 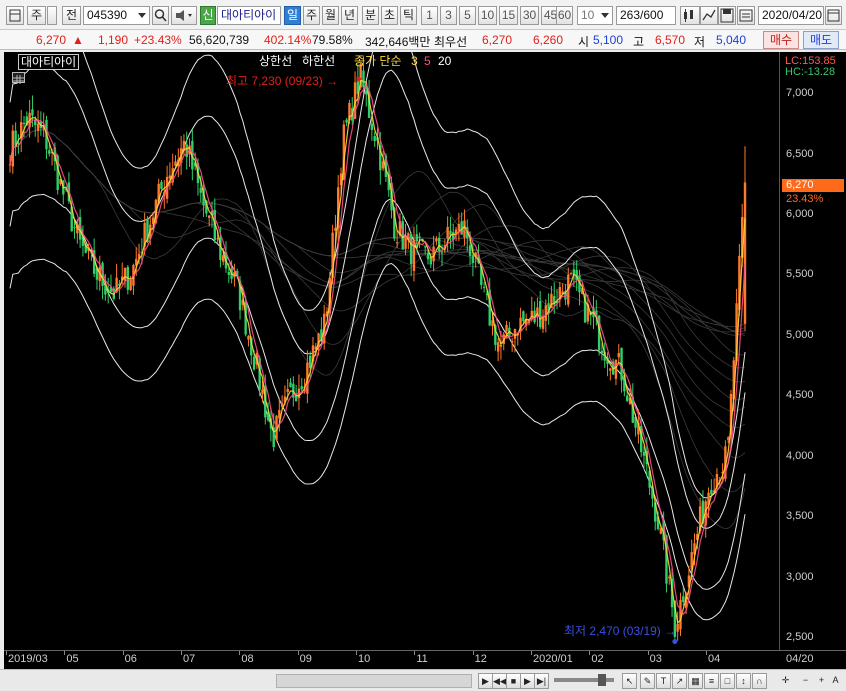 What do you see at coordinates (49, 62) in the screenshot?
I see `chart-stock-name: 대아티아이` at bounding box center [49, 62].